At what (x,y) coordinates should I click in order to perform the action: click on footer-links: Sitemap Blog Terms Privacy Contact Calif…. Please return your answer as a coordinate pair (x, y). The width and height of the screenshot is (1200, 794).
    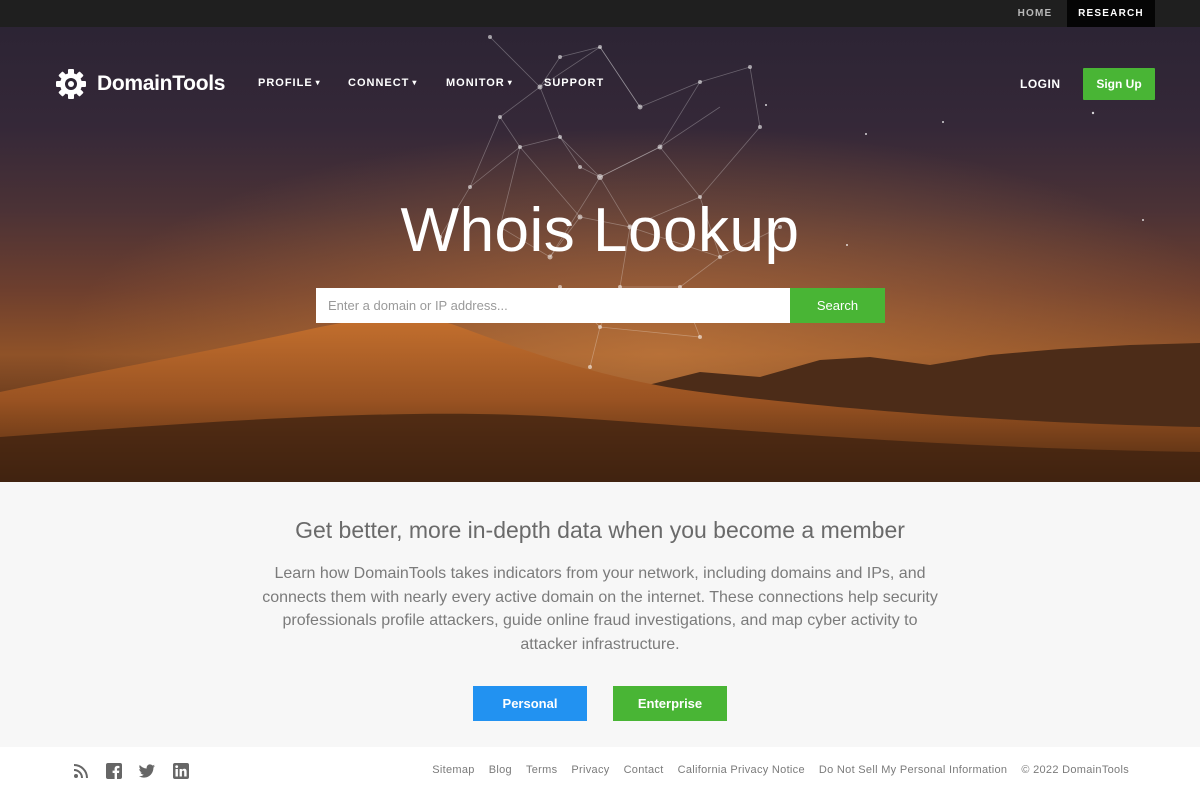
    Looking at the image, I should click on (773, 770).